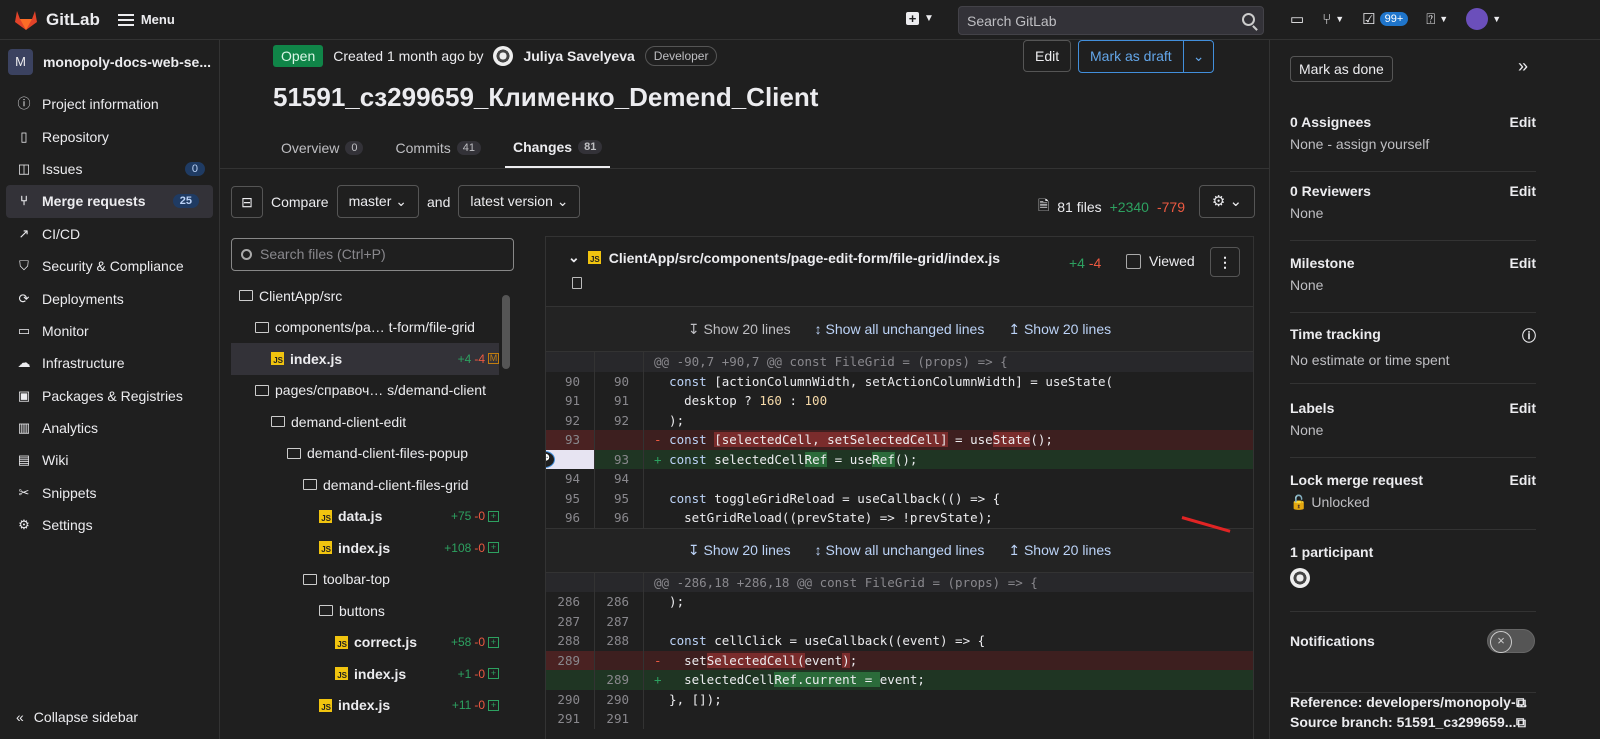 This screenshot has height=739, width=1600. What do you see at coordinates (57, 20) in the screenshot?
I see `gitlab-logo: GitLab` at bounding box center [57, 20].